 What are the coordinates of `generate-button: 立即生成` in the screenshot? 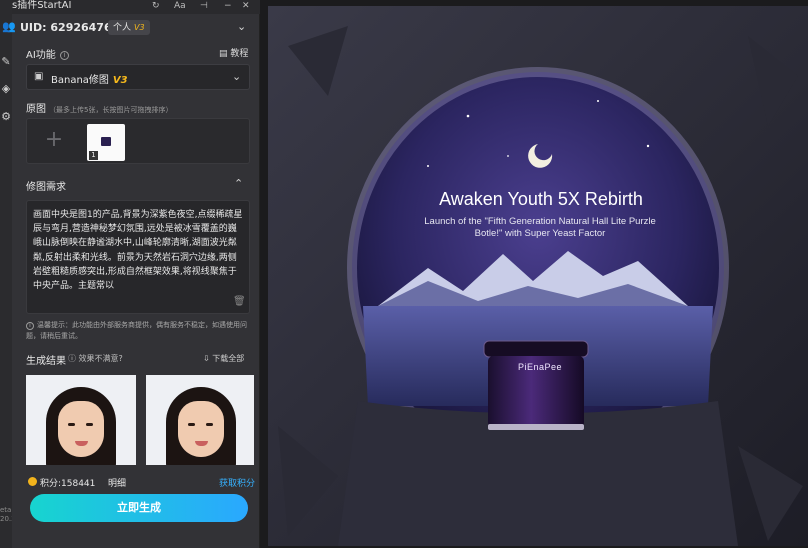 It's located at (139, 508).